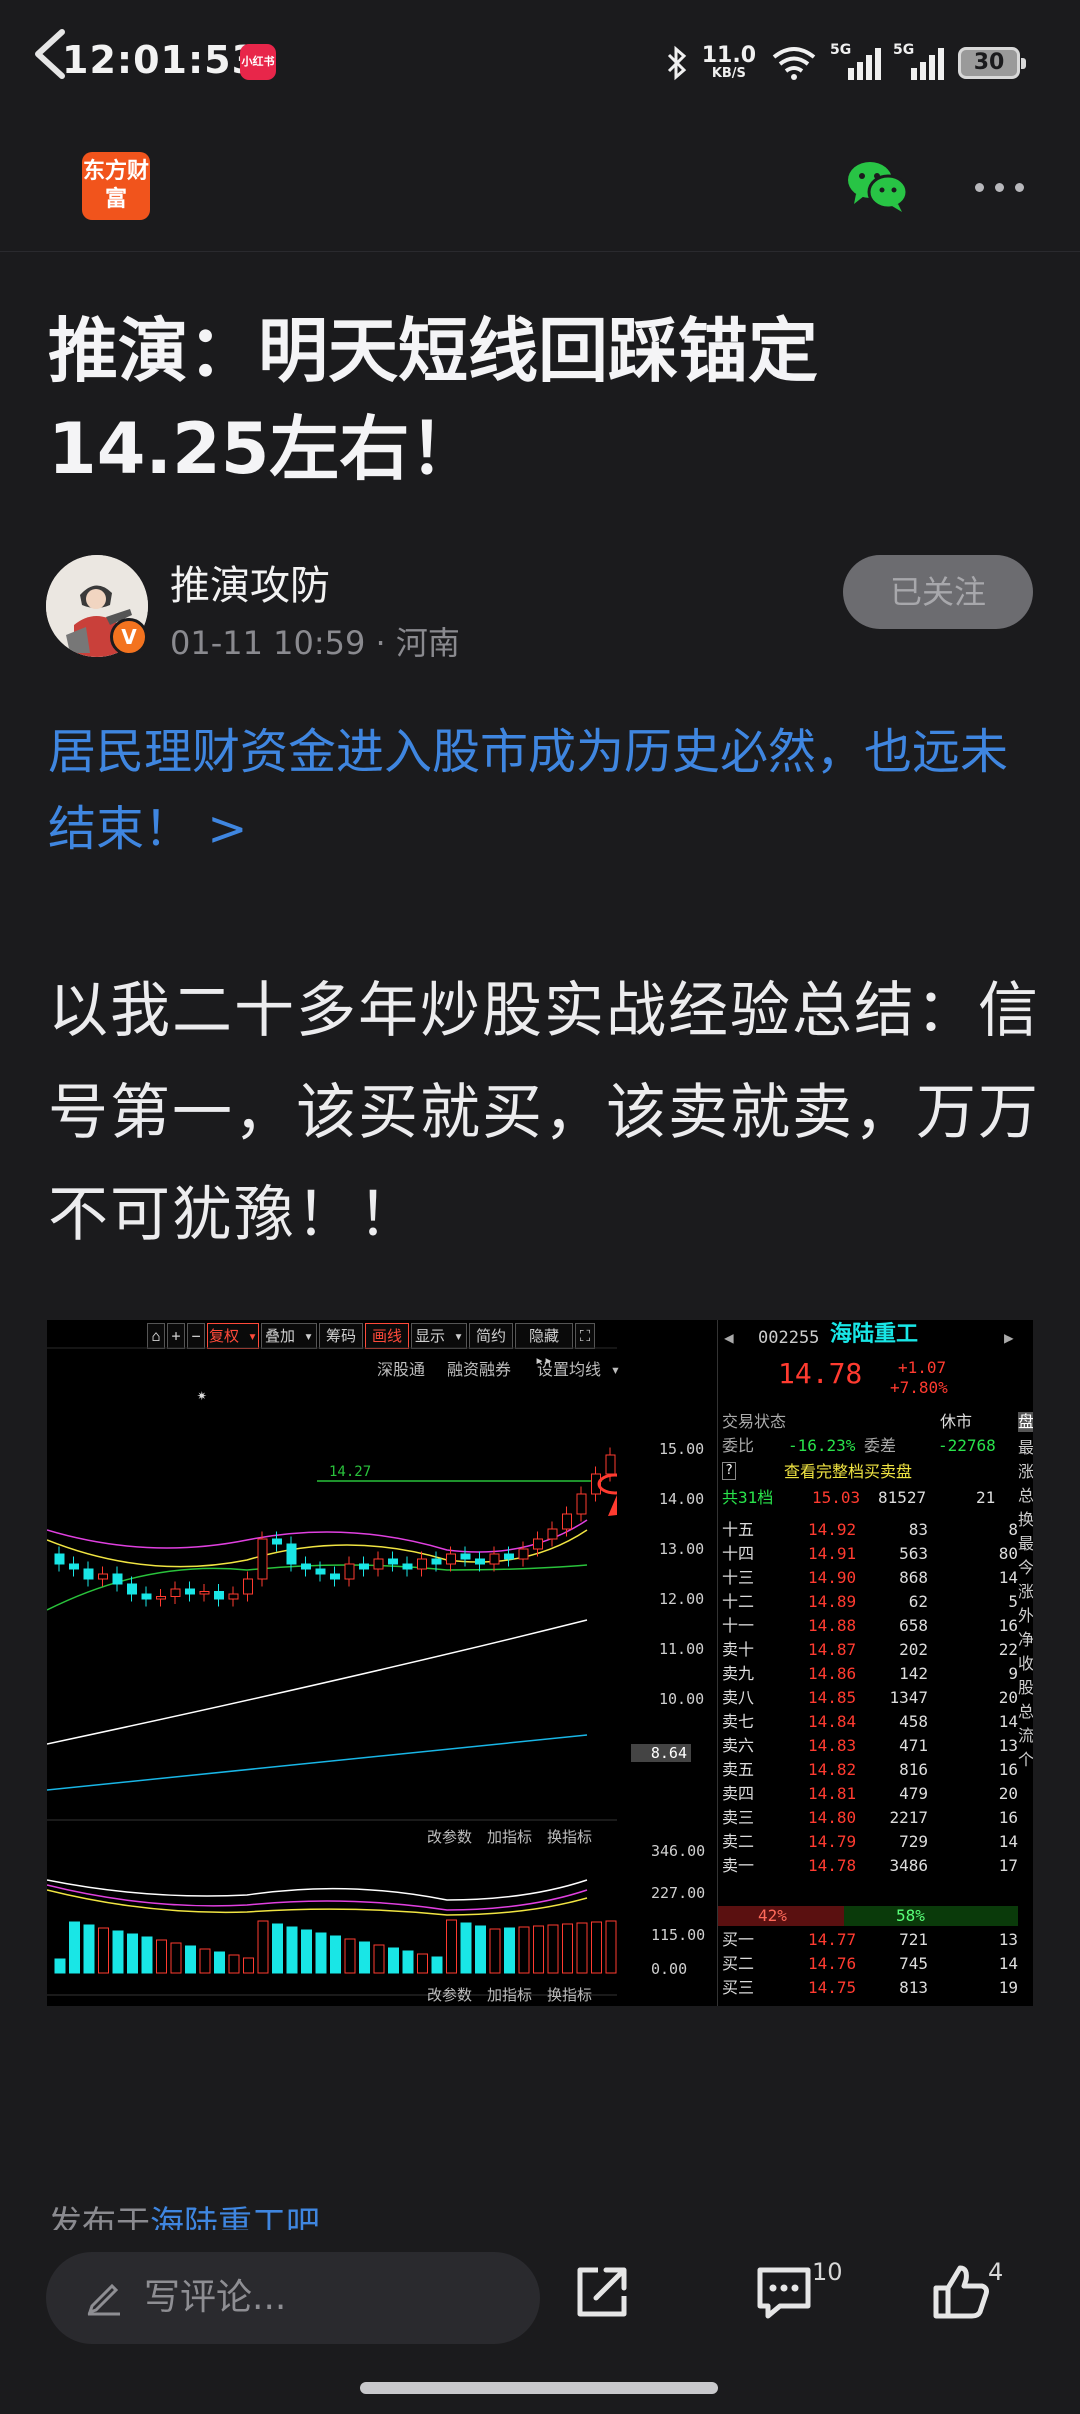 The width and height of the screenshot is (1080, 2414). Describe the element at coordinates (961, 2292) in the screenshot. I see `like-icon` at that location.